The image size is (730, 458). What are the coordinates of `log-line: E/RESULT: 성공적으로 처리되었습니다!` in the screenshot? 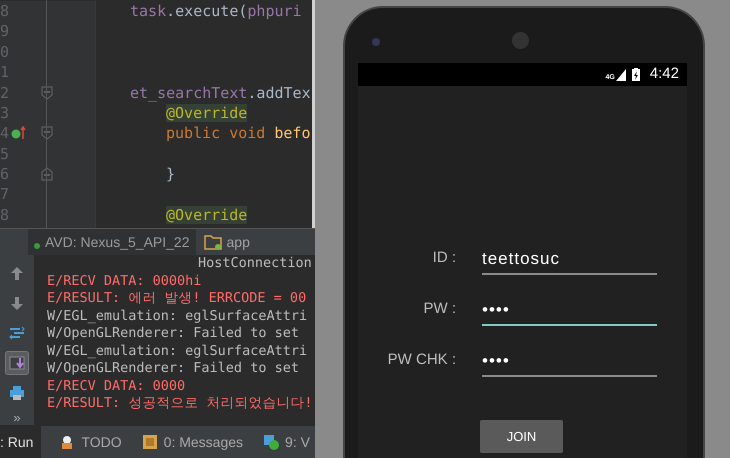 It's located at (180, 403).